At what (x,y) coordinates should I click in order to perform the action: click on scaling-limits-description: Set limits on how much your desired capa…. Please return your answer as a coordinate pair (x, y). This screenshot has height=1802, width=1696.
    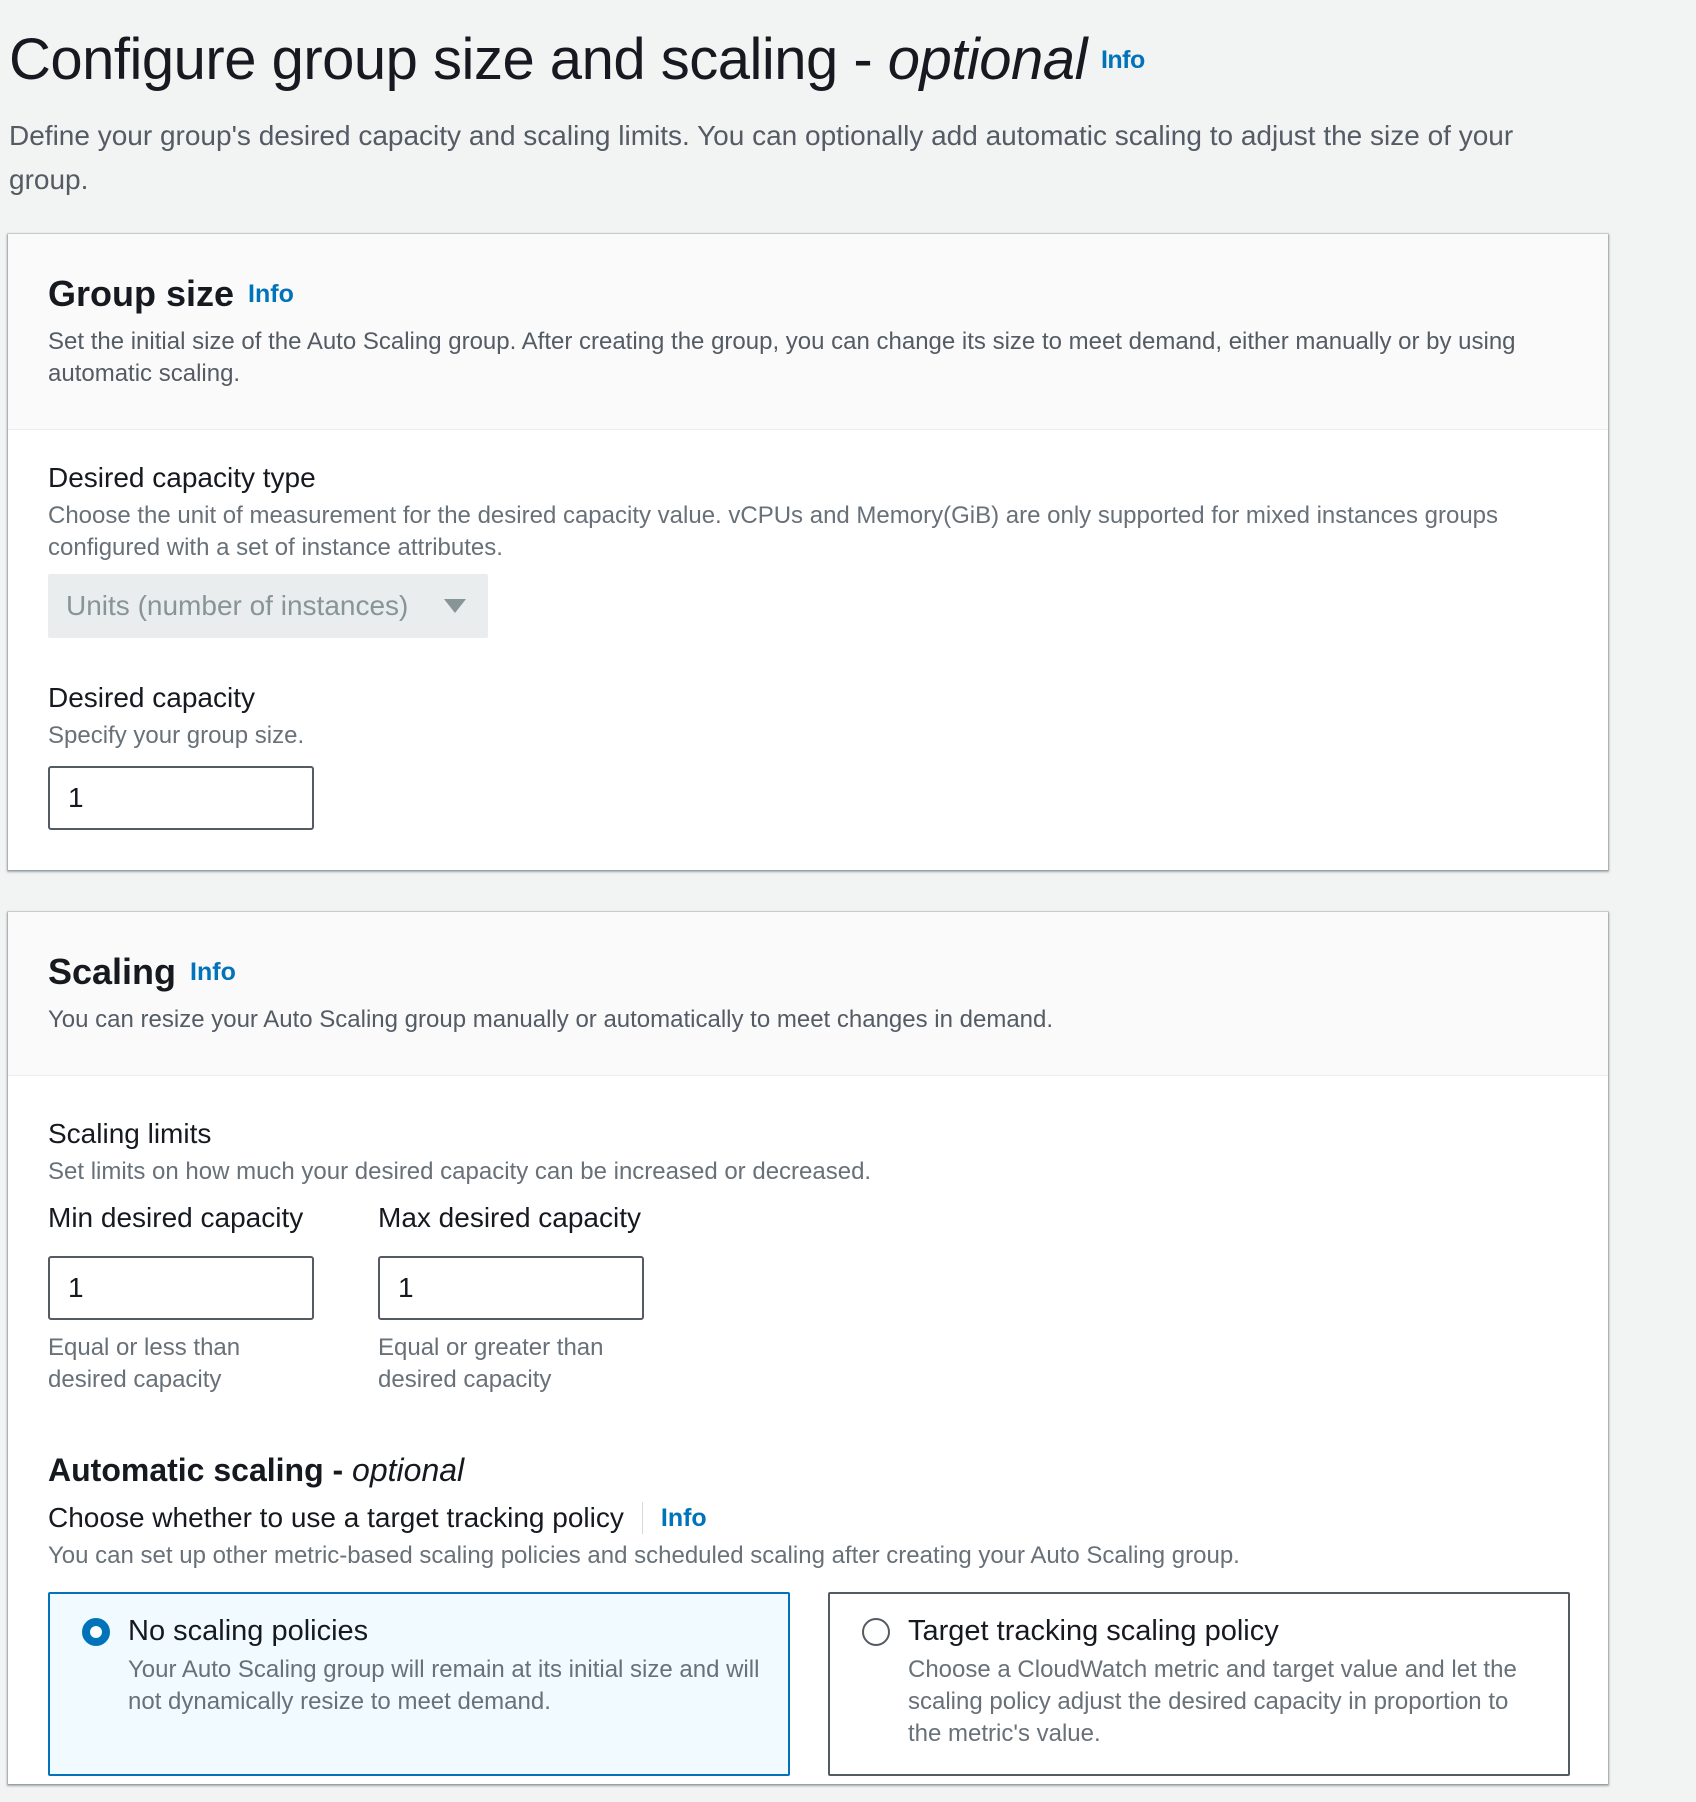
    Looking at the image, I should click on (460, 1171).